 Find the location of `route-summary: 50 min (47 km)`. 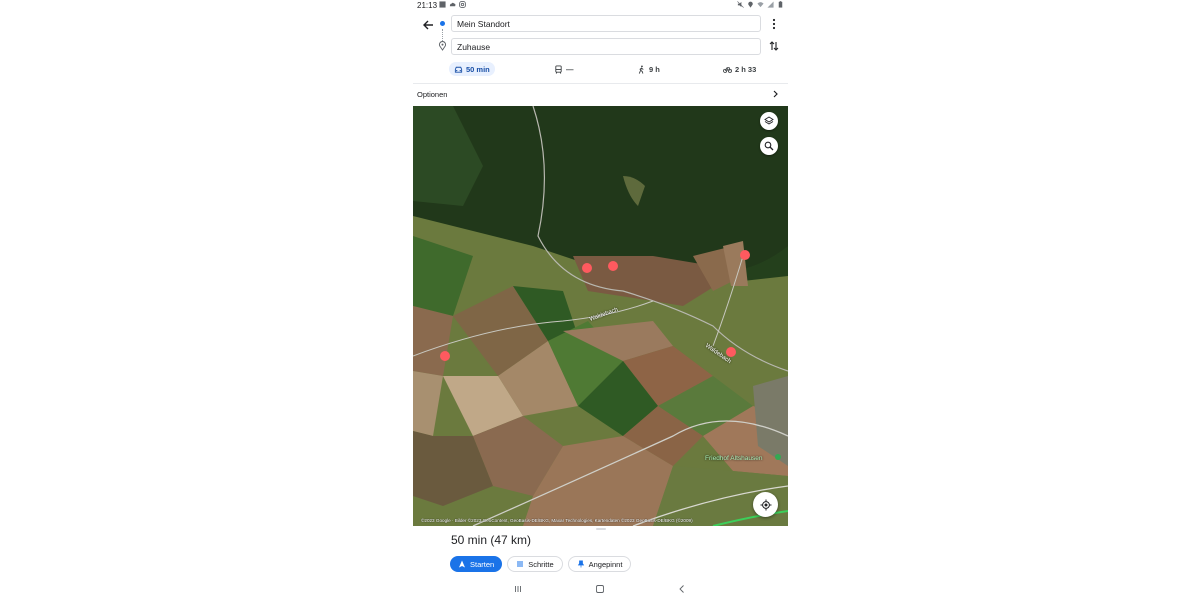

route-summary: 50 min (47 km) is located at coordinates (491, 540).